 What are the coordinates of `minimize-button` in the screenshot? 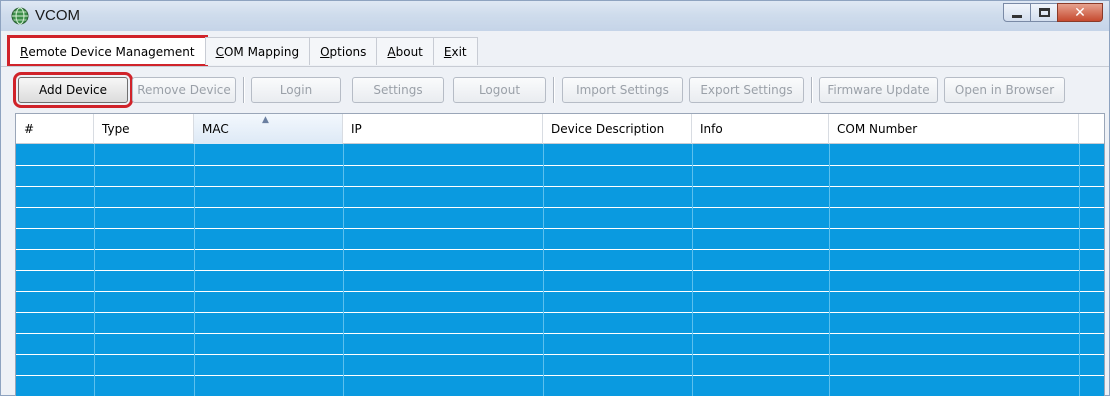 It's located at (1017, 12).